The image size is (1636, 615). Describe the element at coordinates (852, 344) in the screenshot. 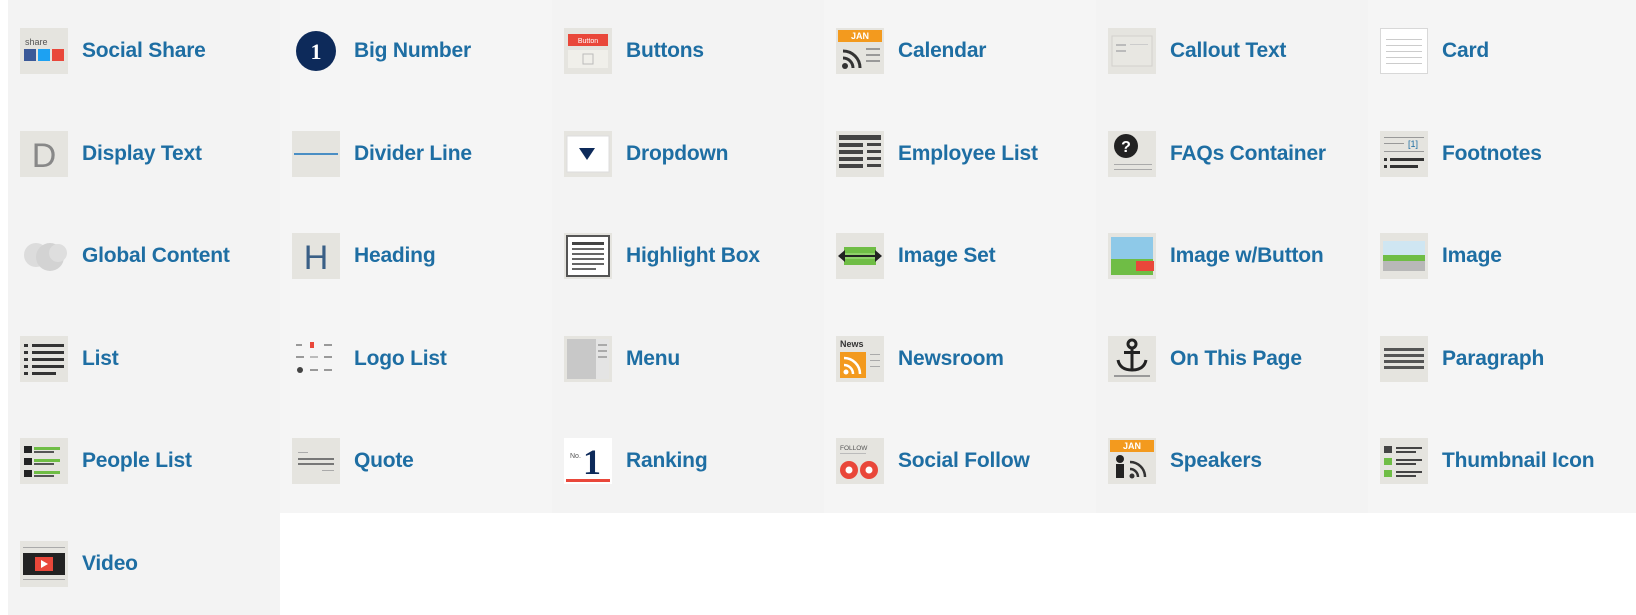

I see `svg-text: News` at that location.